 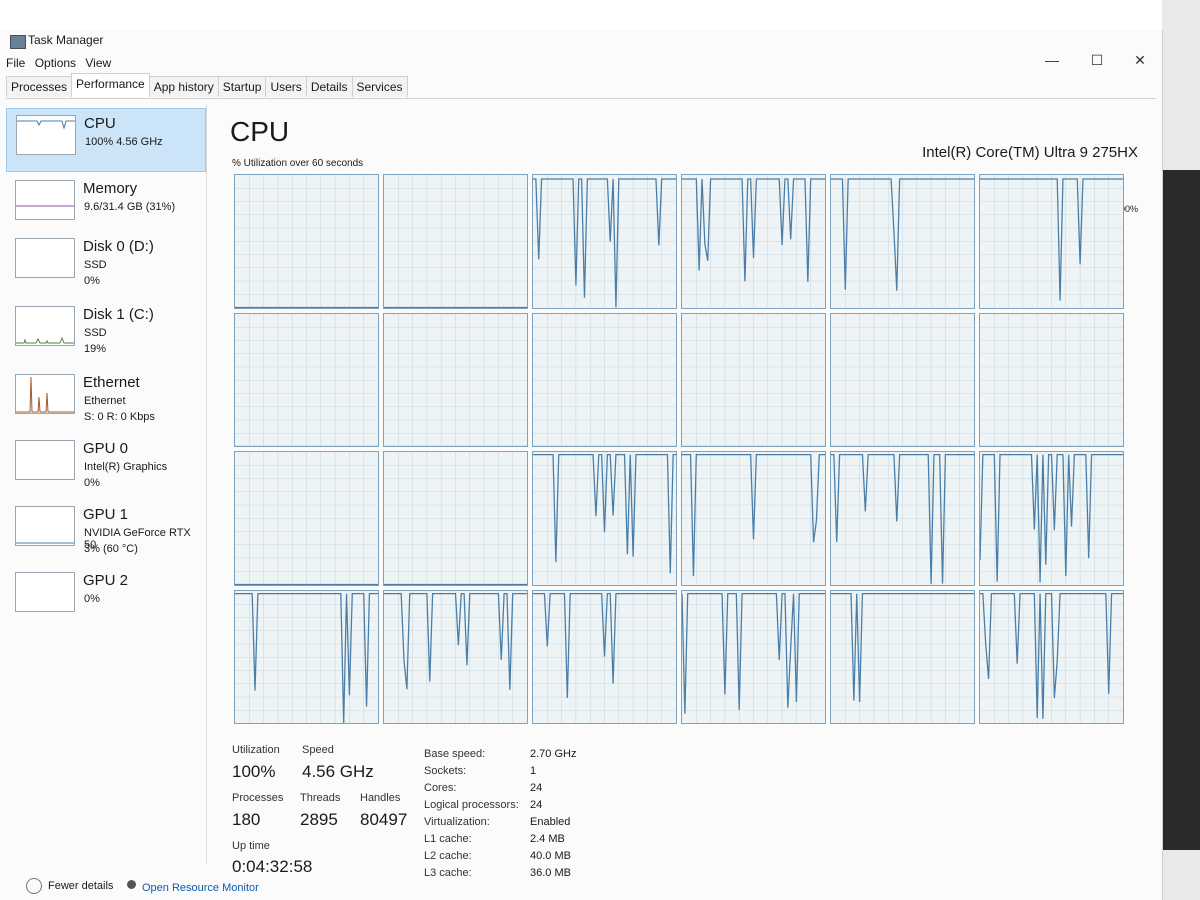 I want to click on sidebar-item-label: Disk 1 (C:), so click(x=118, y=314).